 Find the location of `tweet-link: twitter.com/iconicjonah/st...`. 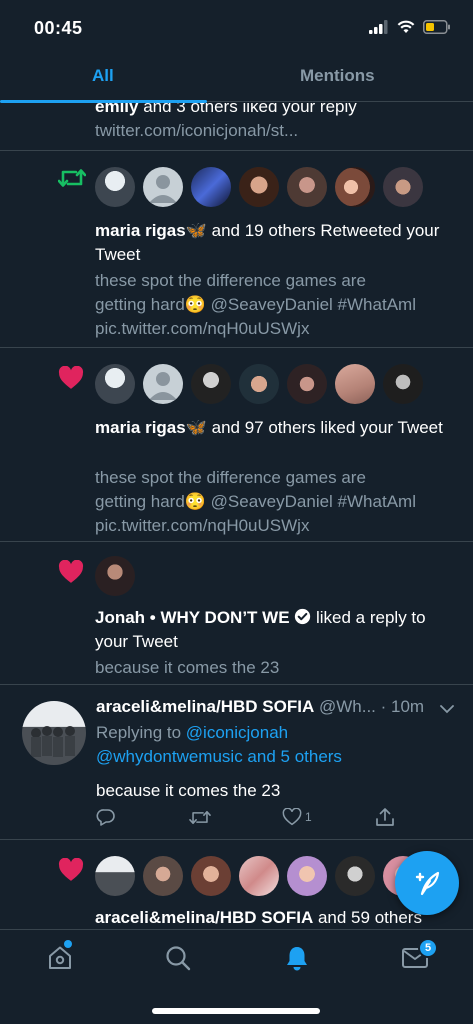

tweet-link: twitter.com/iconicjonah/st... is located at coordinates (274, 131).